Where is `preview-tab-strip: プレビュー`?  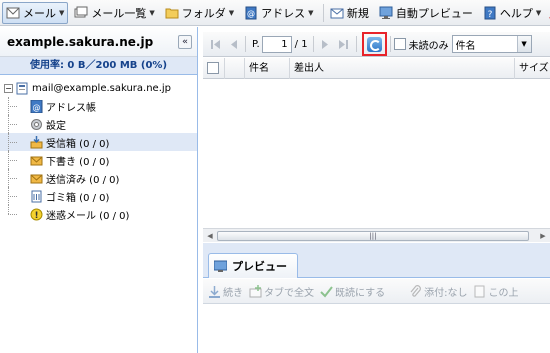
preview-tab-strip: プレビュー is located at coordinates (376, 263).